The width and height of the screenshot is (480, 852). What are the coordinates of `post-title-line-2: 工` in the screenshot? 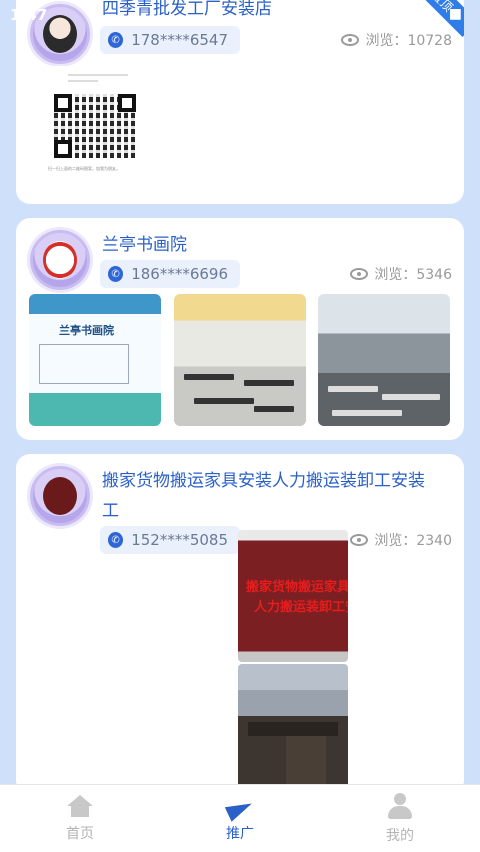 It's located at (110, 511).